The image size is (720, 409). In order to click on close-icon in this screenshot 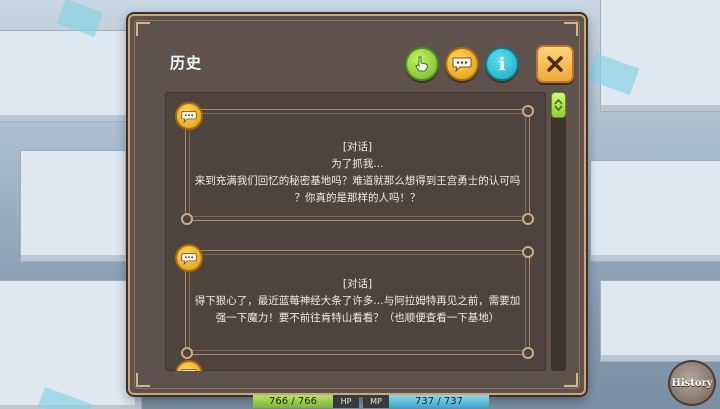, I will do `click(555, 64)`.